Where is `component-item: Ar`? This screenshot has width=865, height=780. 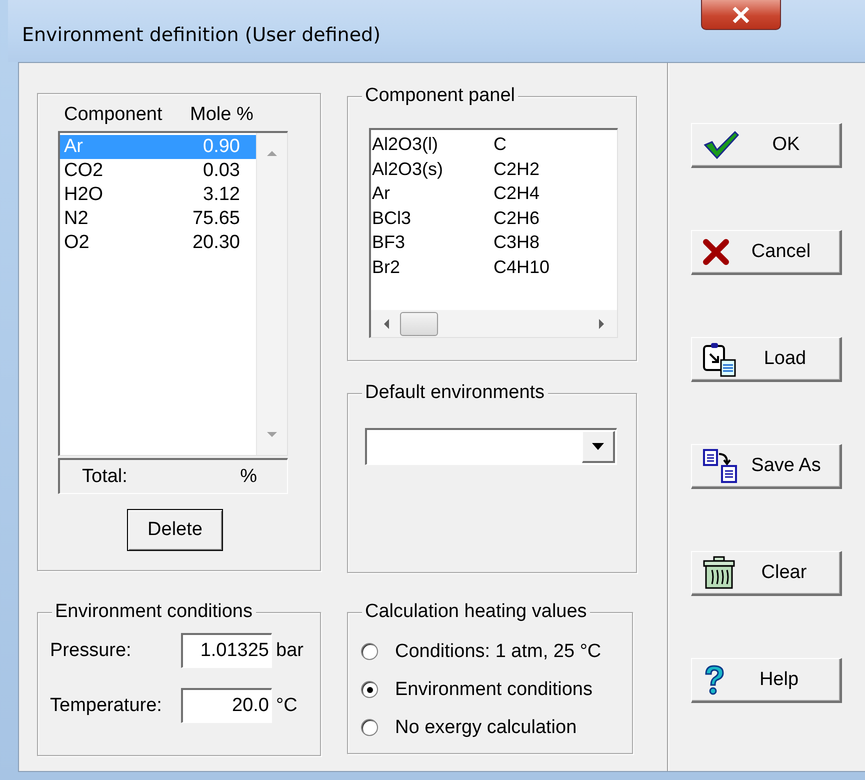
component-item: Ar is located at coordinates (433, 193).